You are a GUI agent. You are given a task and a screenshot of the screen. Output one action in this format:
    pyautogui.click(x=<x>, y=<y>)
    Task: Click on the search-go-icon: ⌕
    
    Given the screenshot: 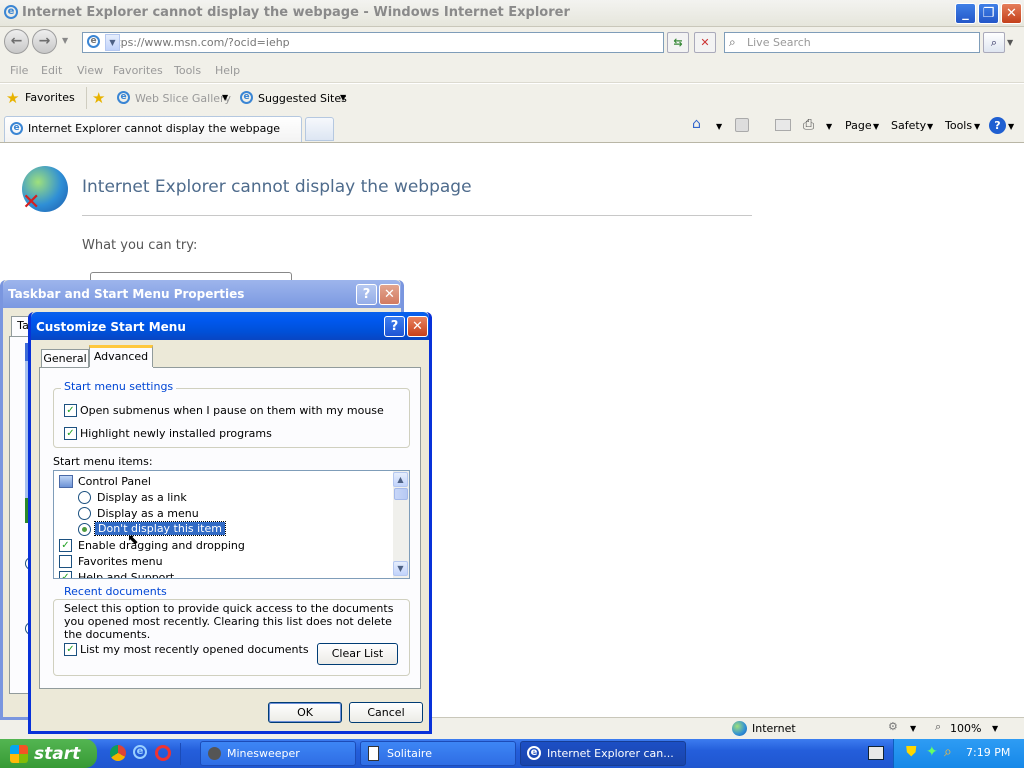 What is the action you would take?
    pyautogui.click(x=994, y=42)
    